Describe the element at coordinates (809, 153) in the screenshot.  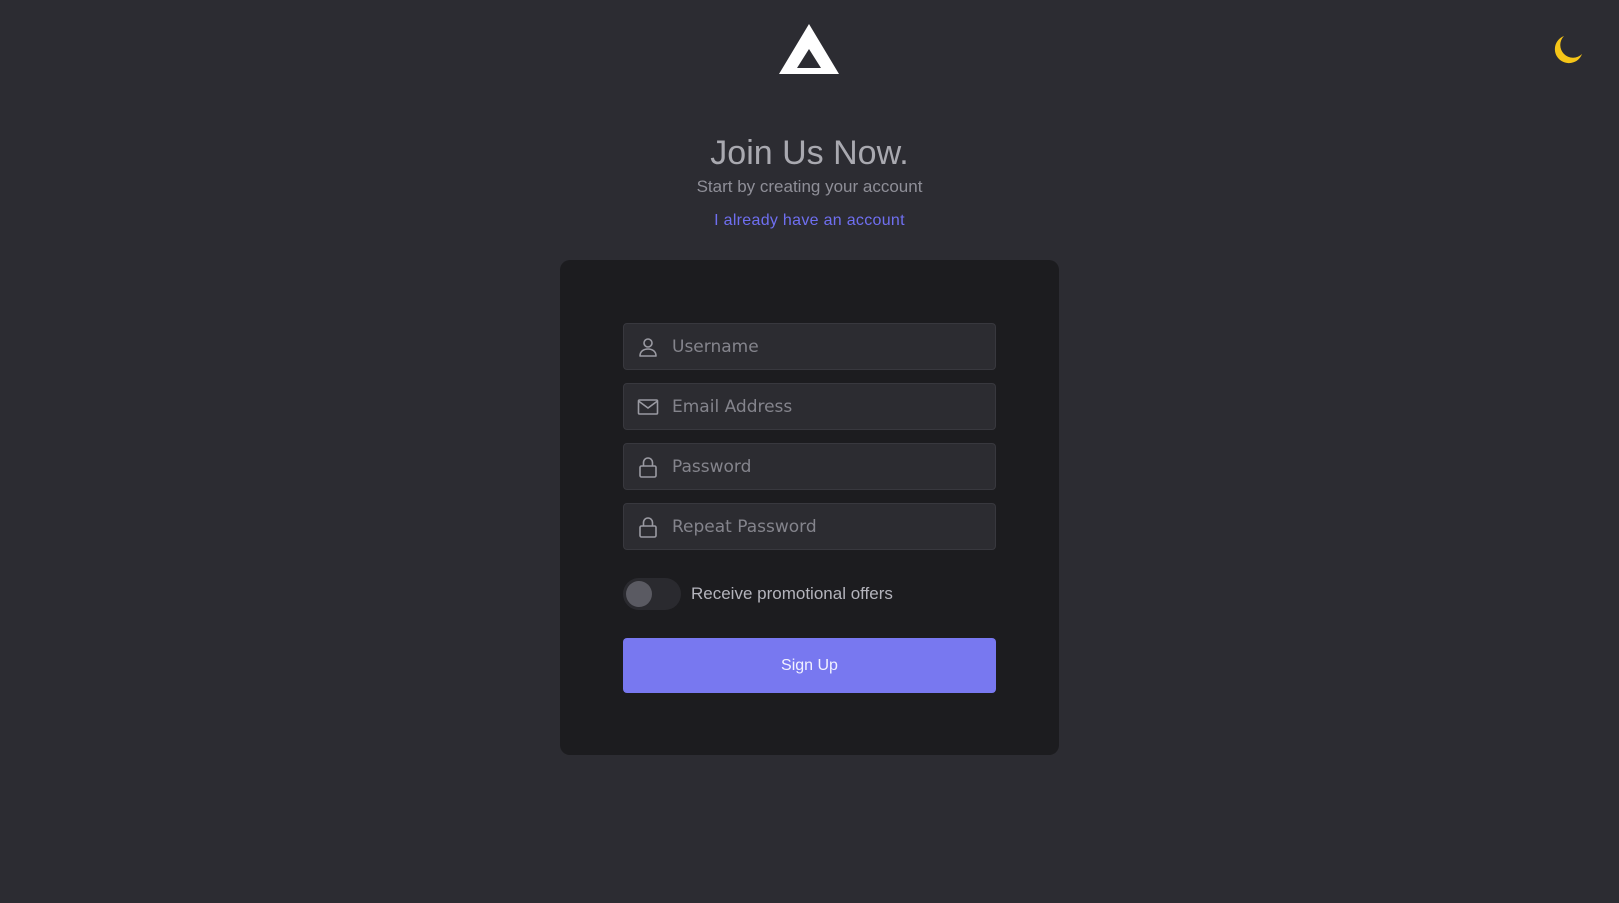
I see `page-title: Join Us Now.` at that location.